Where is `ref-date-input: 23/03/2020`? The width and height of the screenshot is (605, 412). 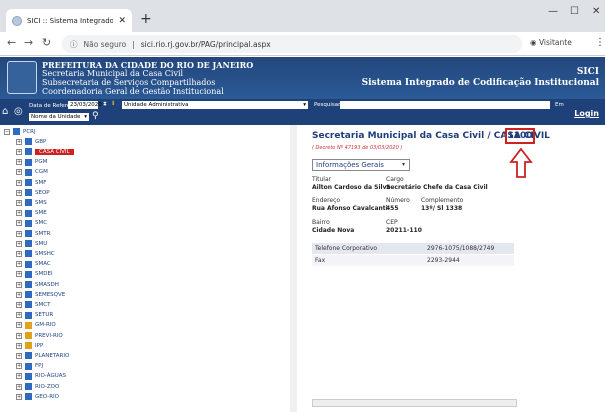
ref-date-input: 23/03/2020 is located at coordinates (85, 105).